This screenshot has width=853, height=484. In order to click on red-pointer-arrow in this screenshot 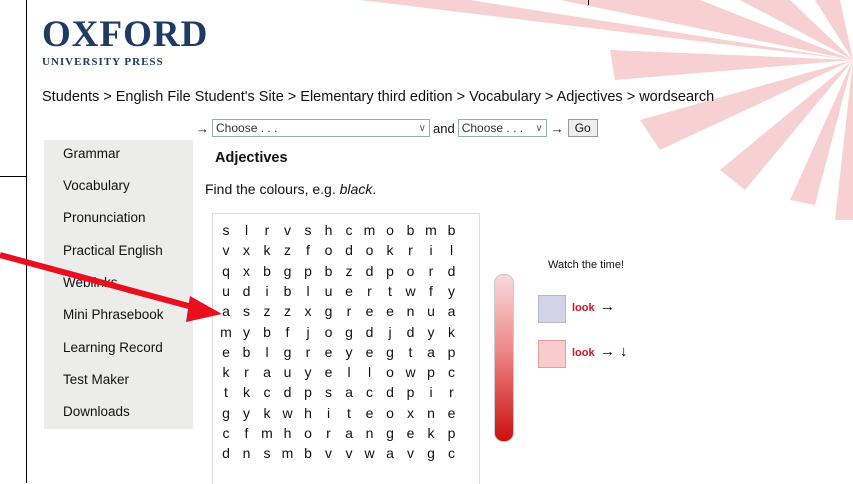, I will do `click(111, 287)`.